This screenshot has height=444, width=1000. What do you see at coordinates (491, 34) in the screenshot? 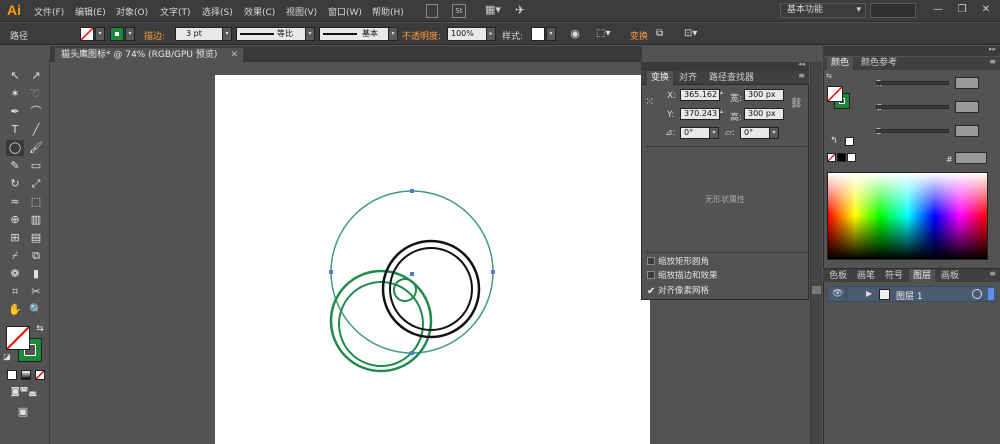
I see `opacity-dropdown: ▸` at bounding box center [491, 34].